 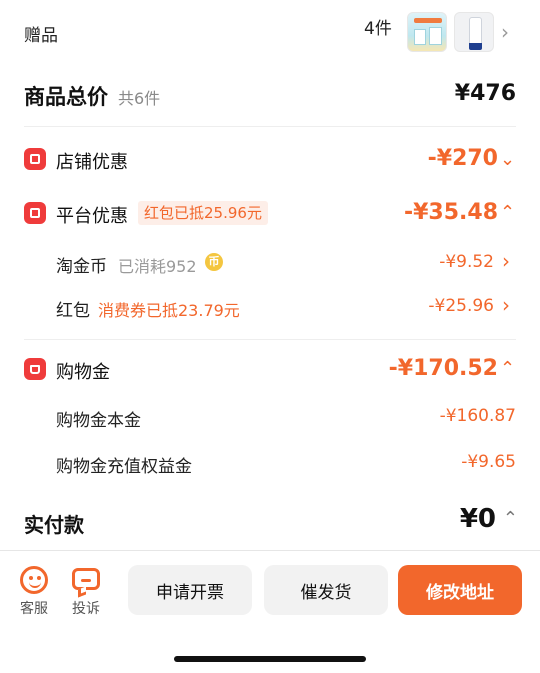 What do you see at coordinates (34, 608) in the screenshot?
I see `service-label: 客服` at bounding box center [34, 608].